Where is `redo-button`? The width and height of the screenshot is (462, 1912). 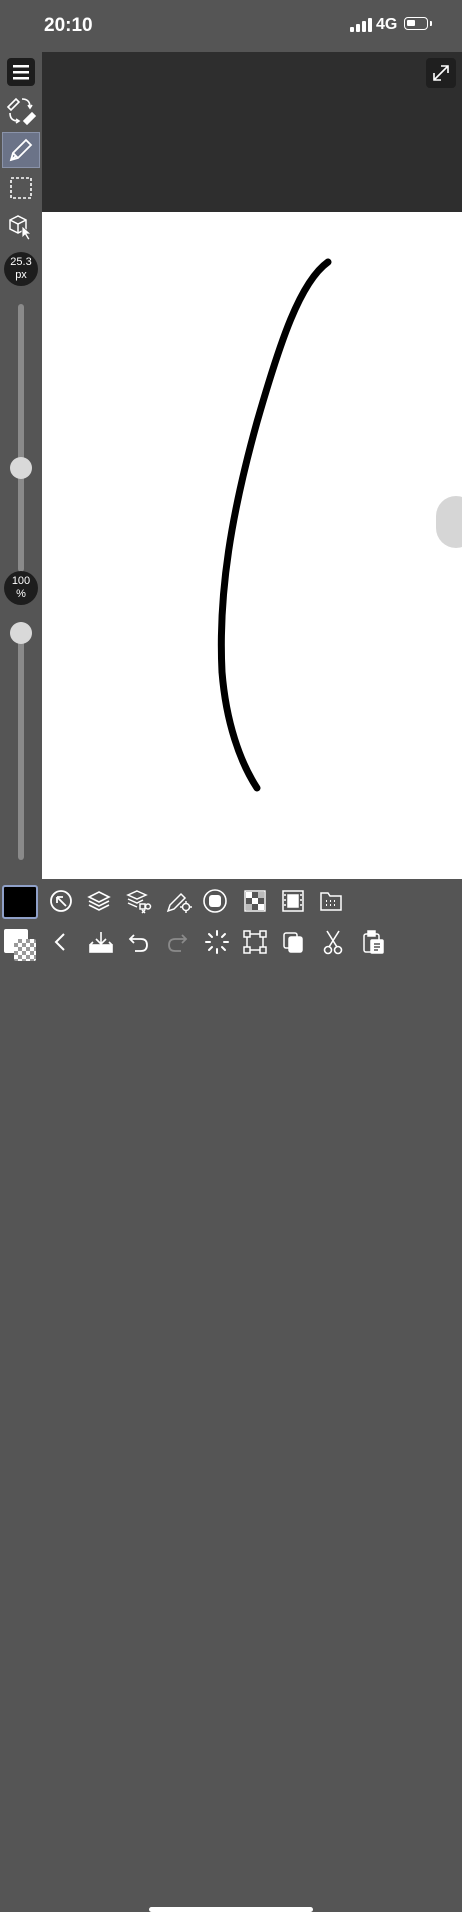 redo-button is located at coordinates (177, 942).